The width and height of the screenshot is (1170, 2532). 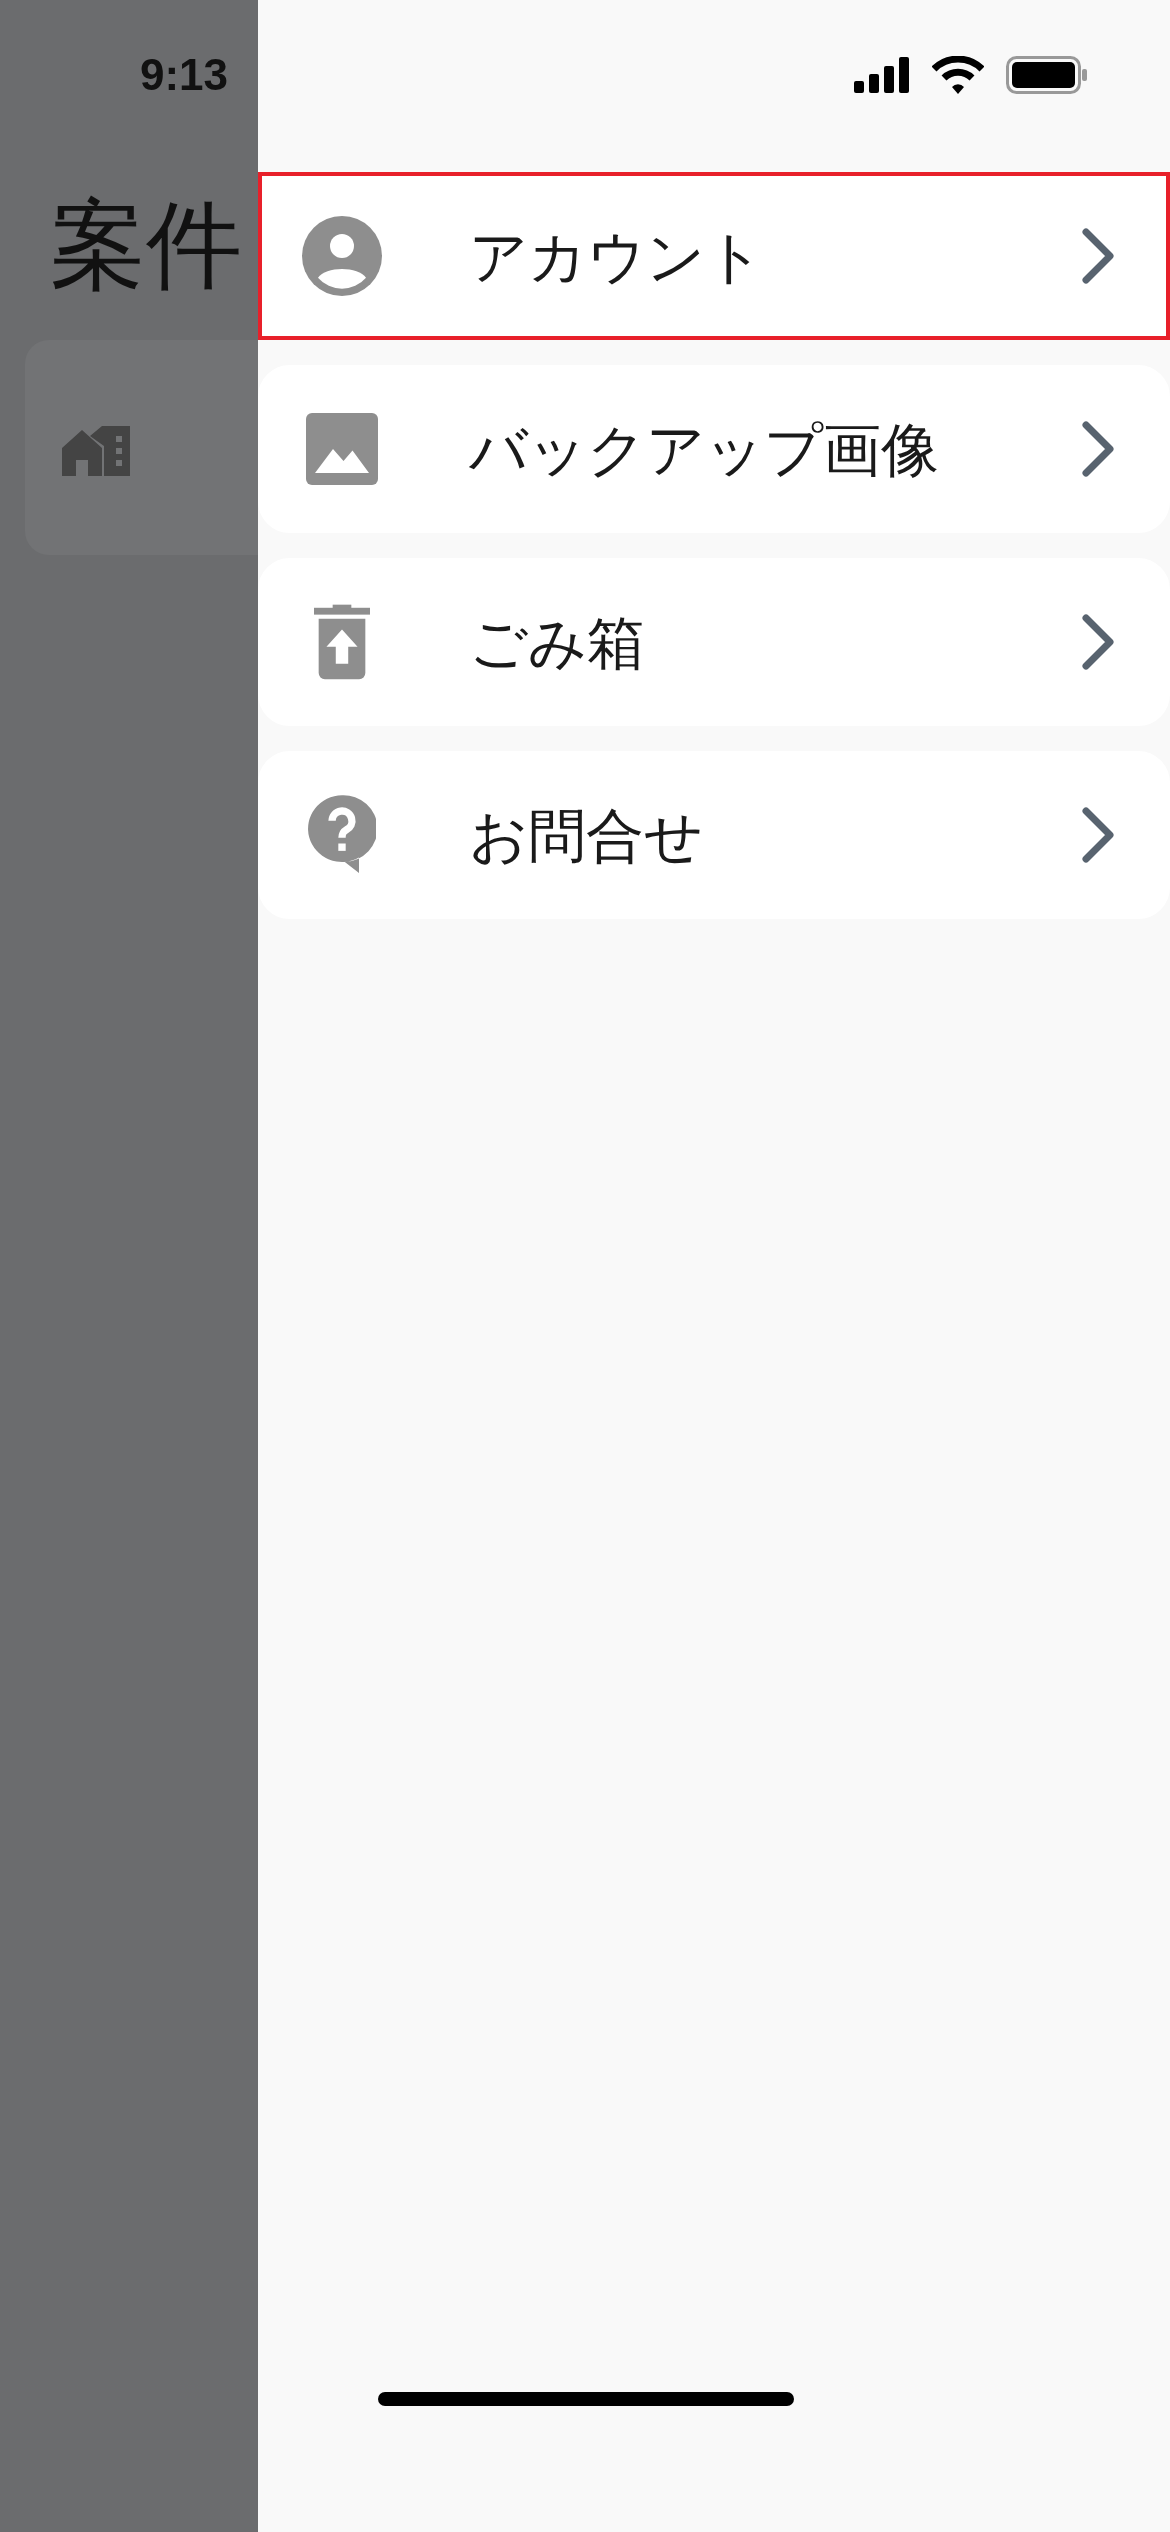 I want to click on status-time: 9:13, so click(x=184, y=75).